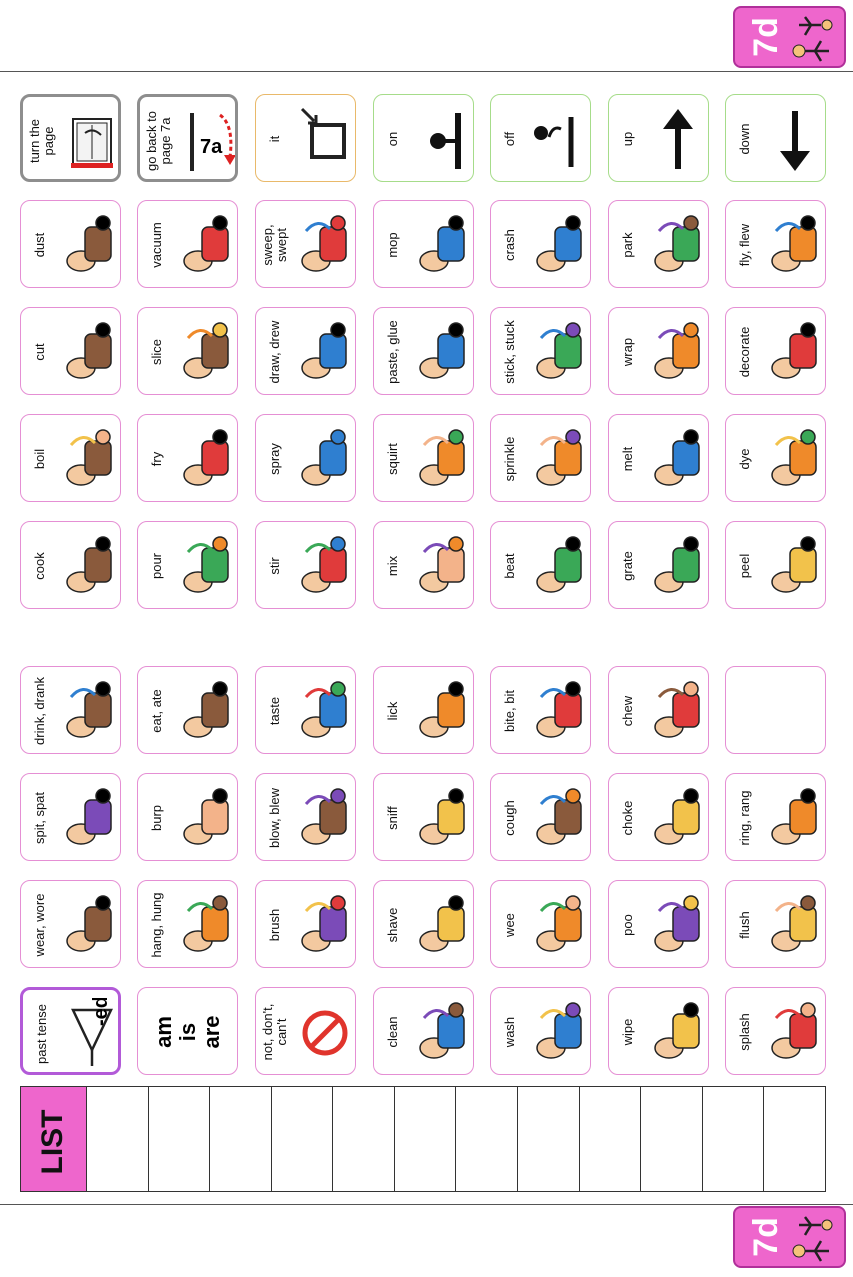  I want to click on cell-wash-hands: wash, so click(540, 1031).